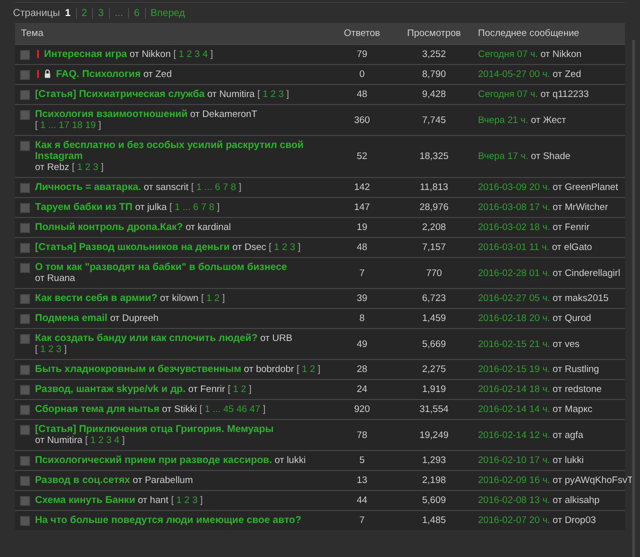  Describe the element at coordinates (242, 409) in the screenshot. I see `page-link: 46` at that location.